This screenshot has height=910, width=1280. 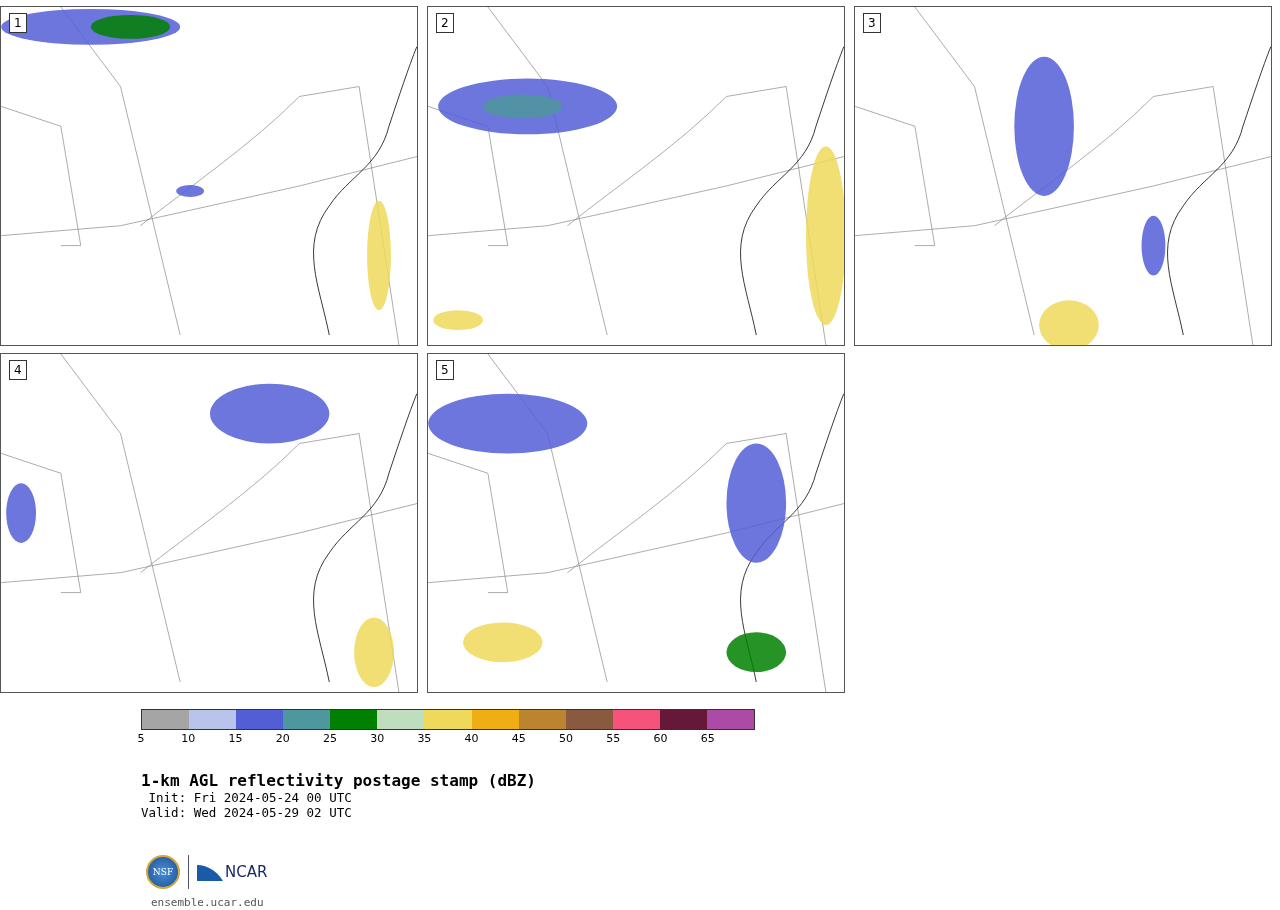 What do you see at coordinates (445, 23) in the screenshot?
I see `panel-number: 2` at bounding box center [445, 23].